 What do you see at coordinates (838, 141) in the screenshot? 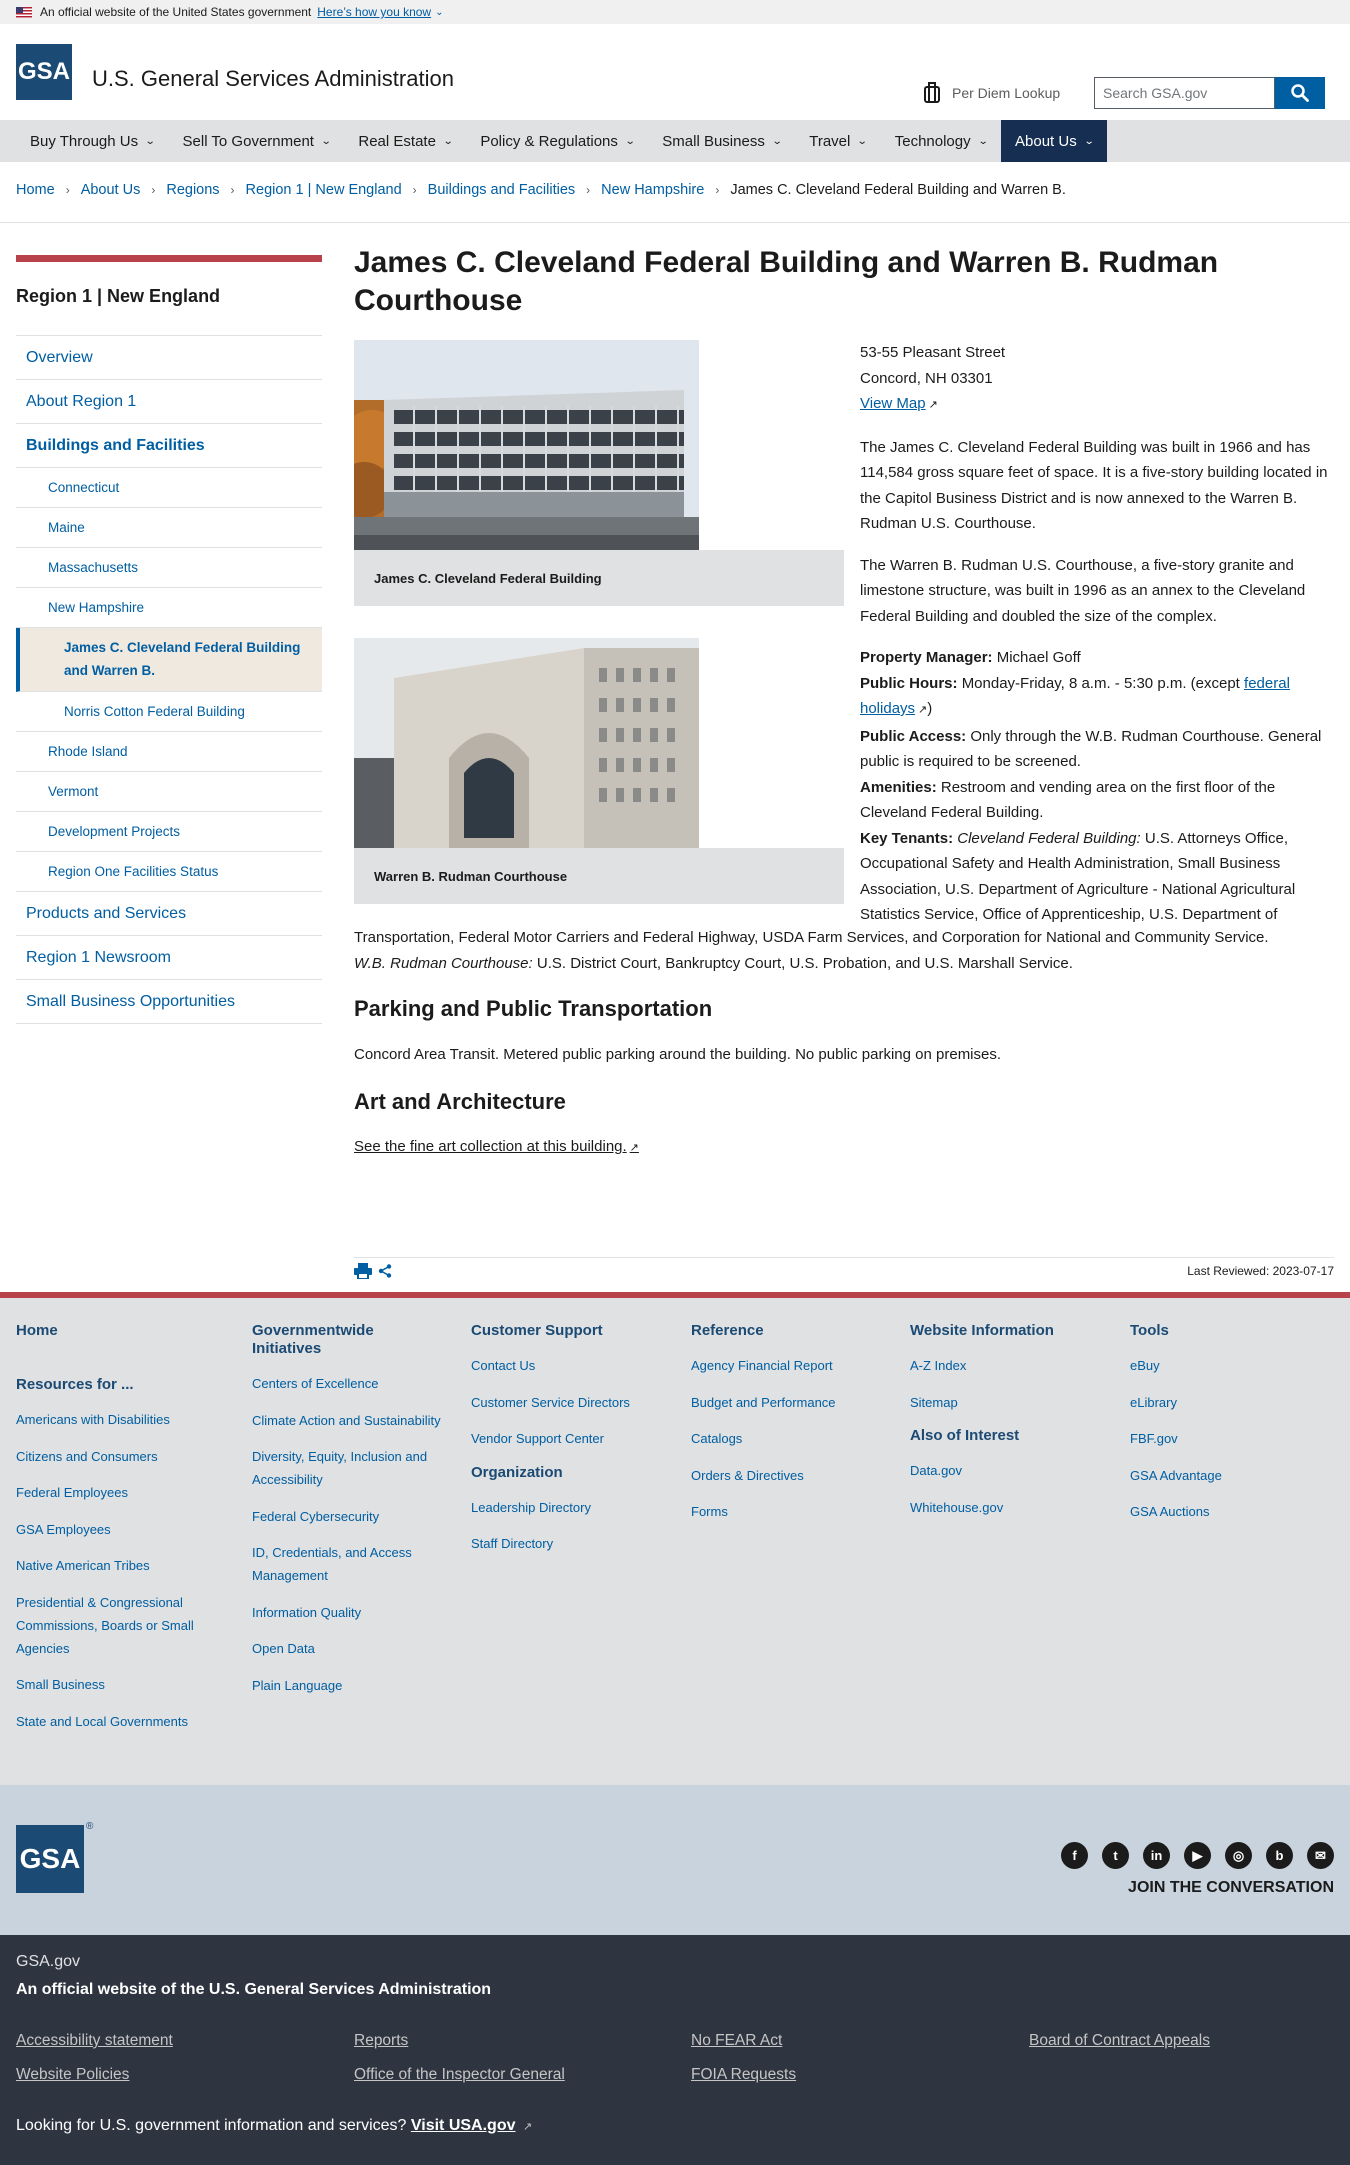
I see `nav-travel: Travel ⌄` at bounding box center [838, 141].